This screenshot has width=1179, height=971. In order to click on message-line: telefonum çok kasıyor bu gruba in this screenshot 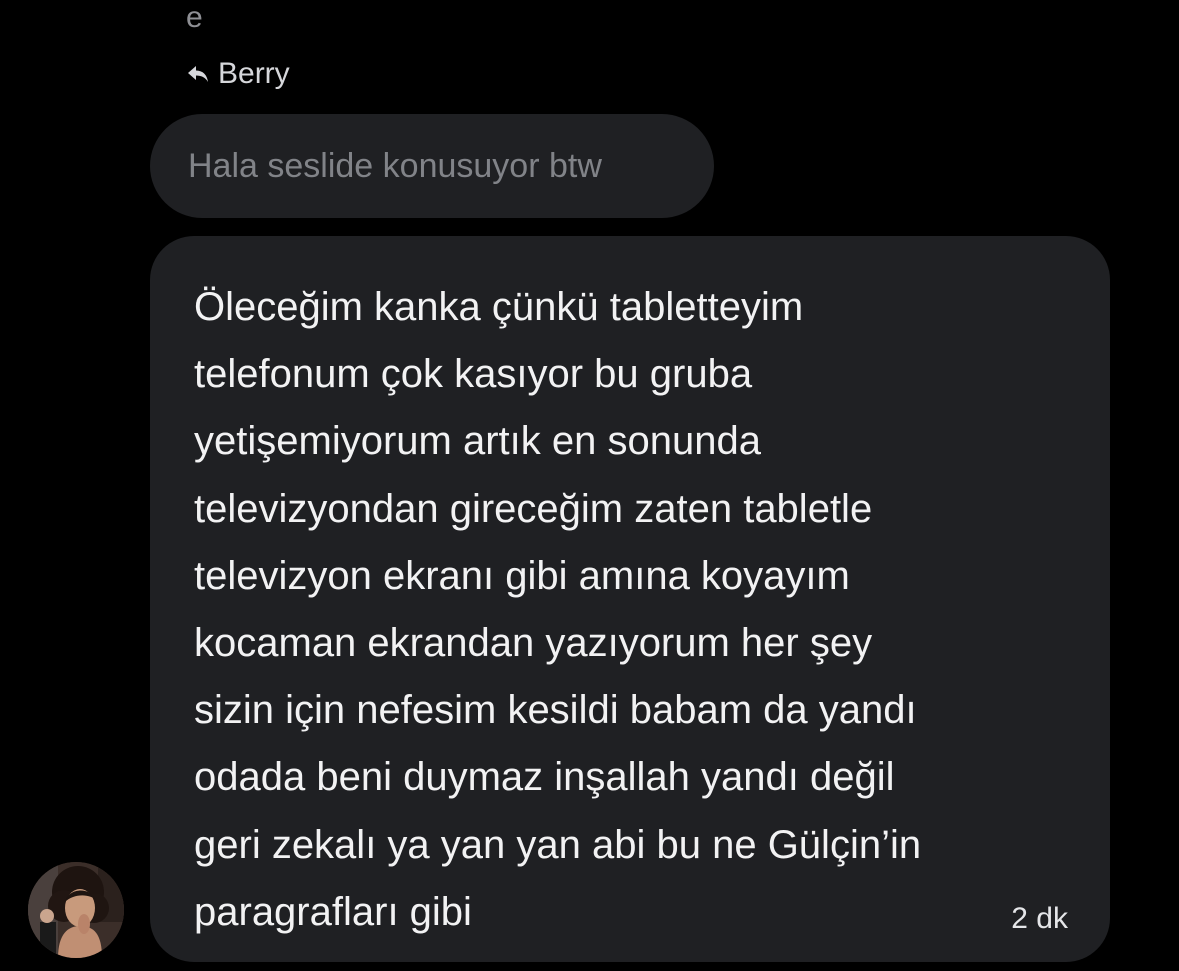, I will do `click(473, 374)`.